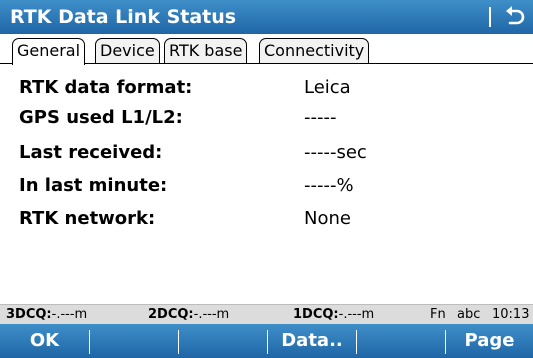 Image resolution: width=533 pixels, height=358 pixels. What do you see at coordinates (327, 87) in the screenshot?
I see `field-value: Leica` at bounding box center [327, 87].